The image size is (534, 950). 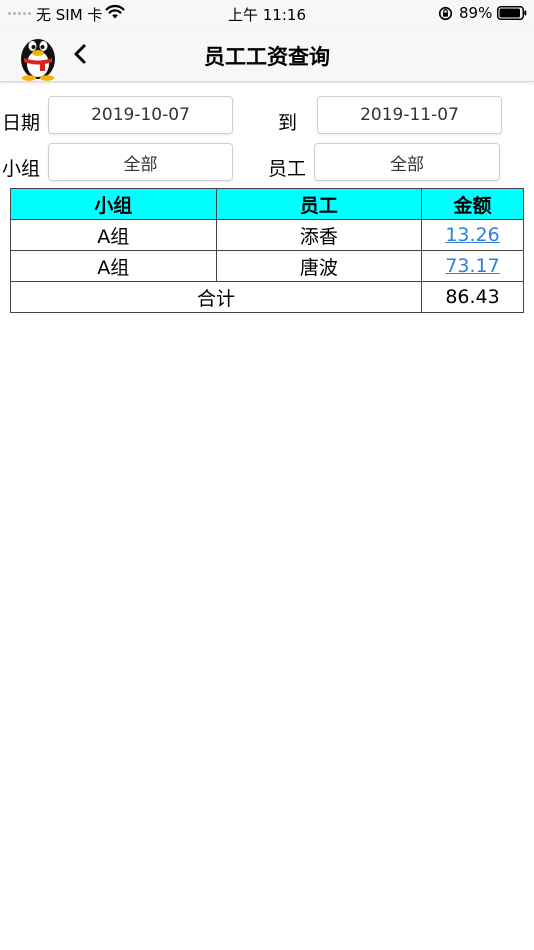 I want to click on cell-amount: 13.26, so click(x=472, y=235).